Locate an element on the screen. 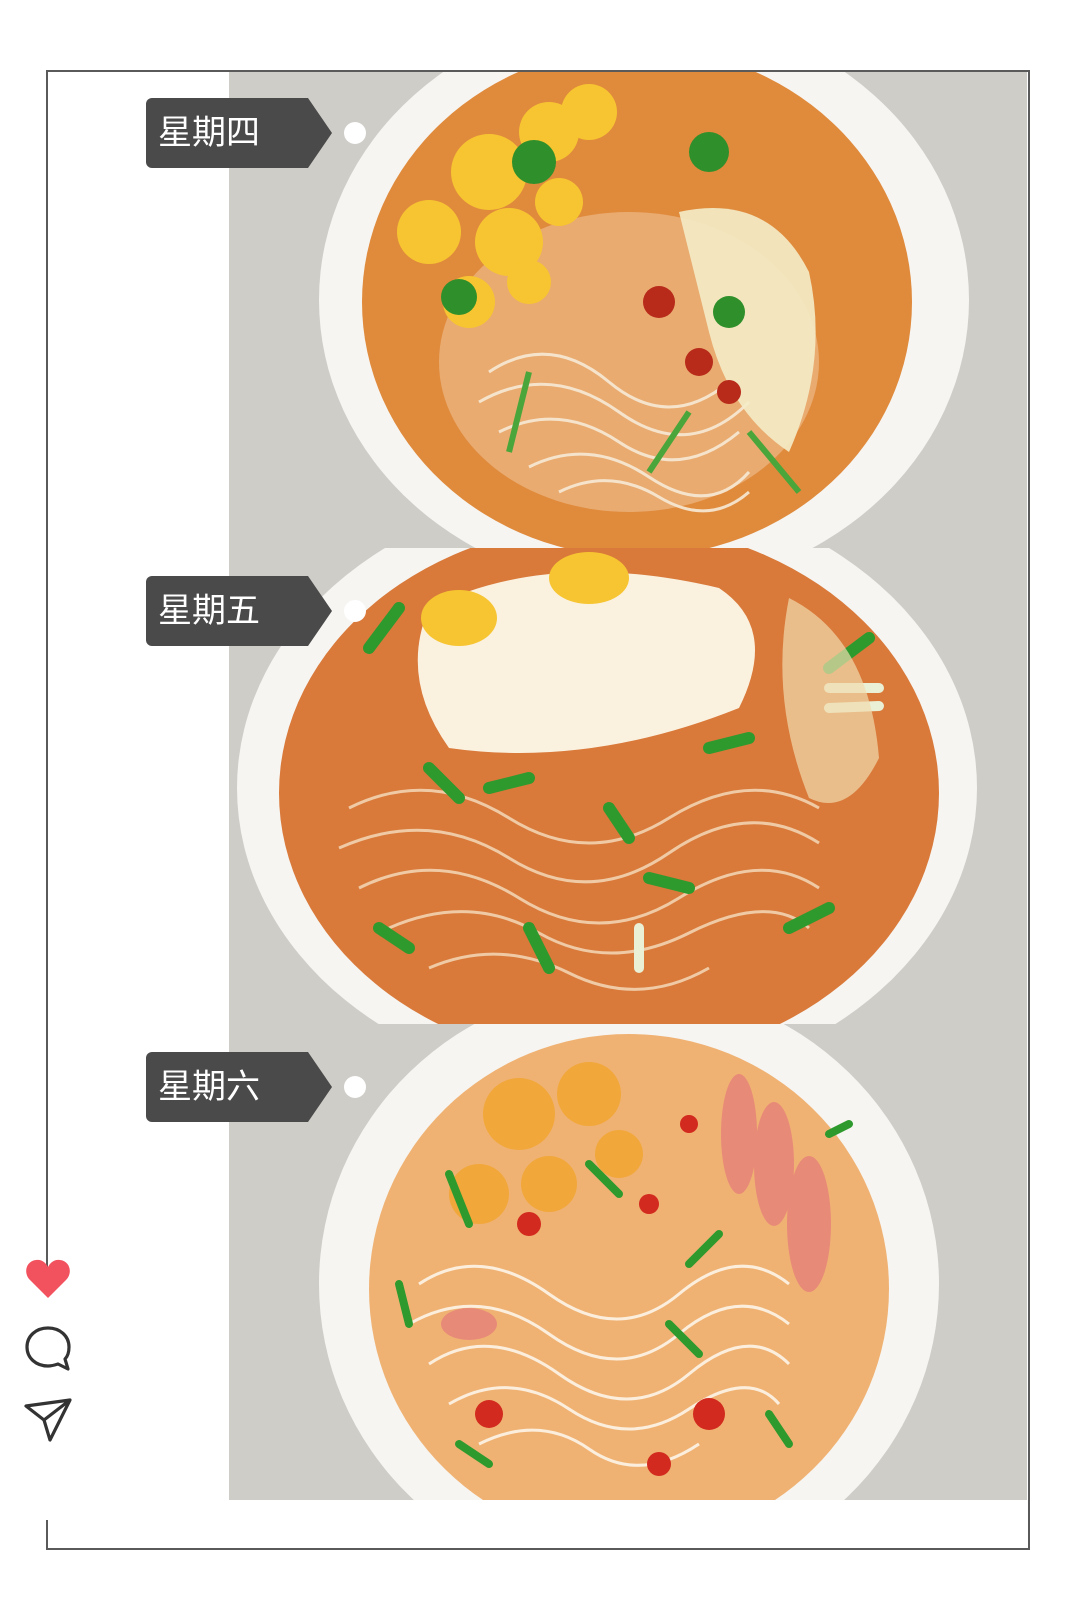 The height and width of the screenshot is (1621, 1080). heart-icon is located at coordinates (48, 1278).